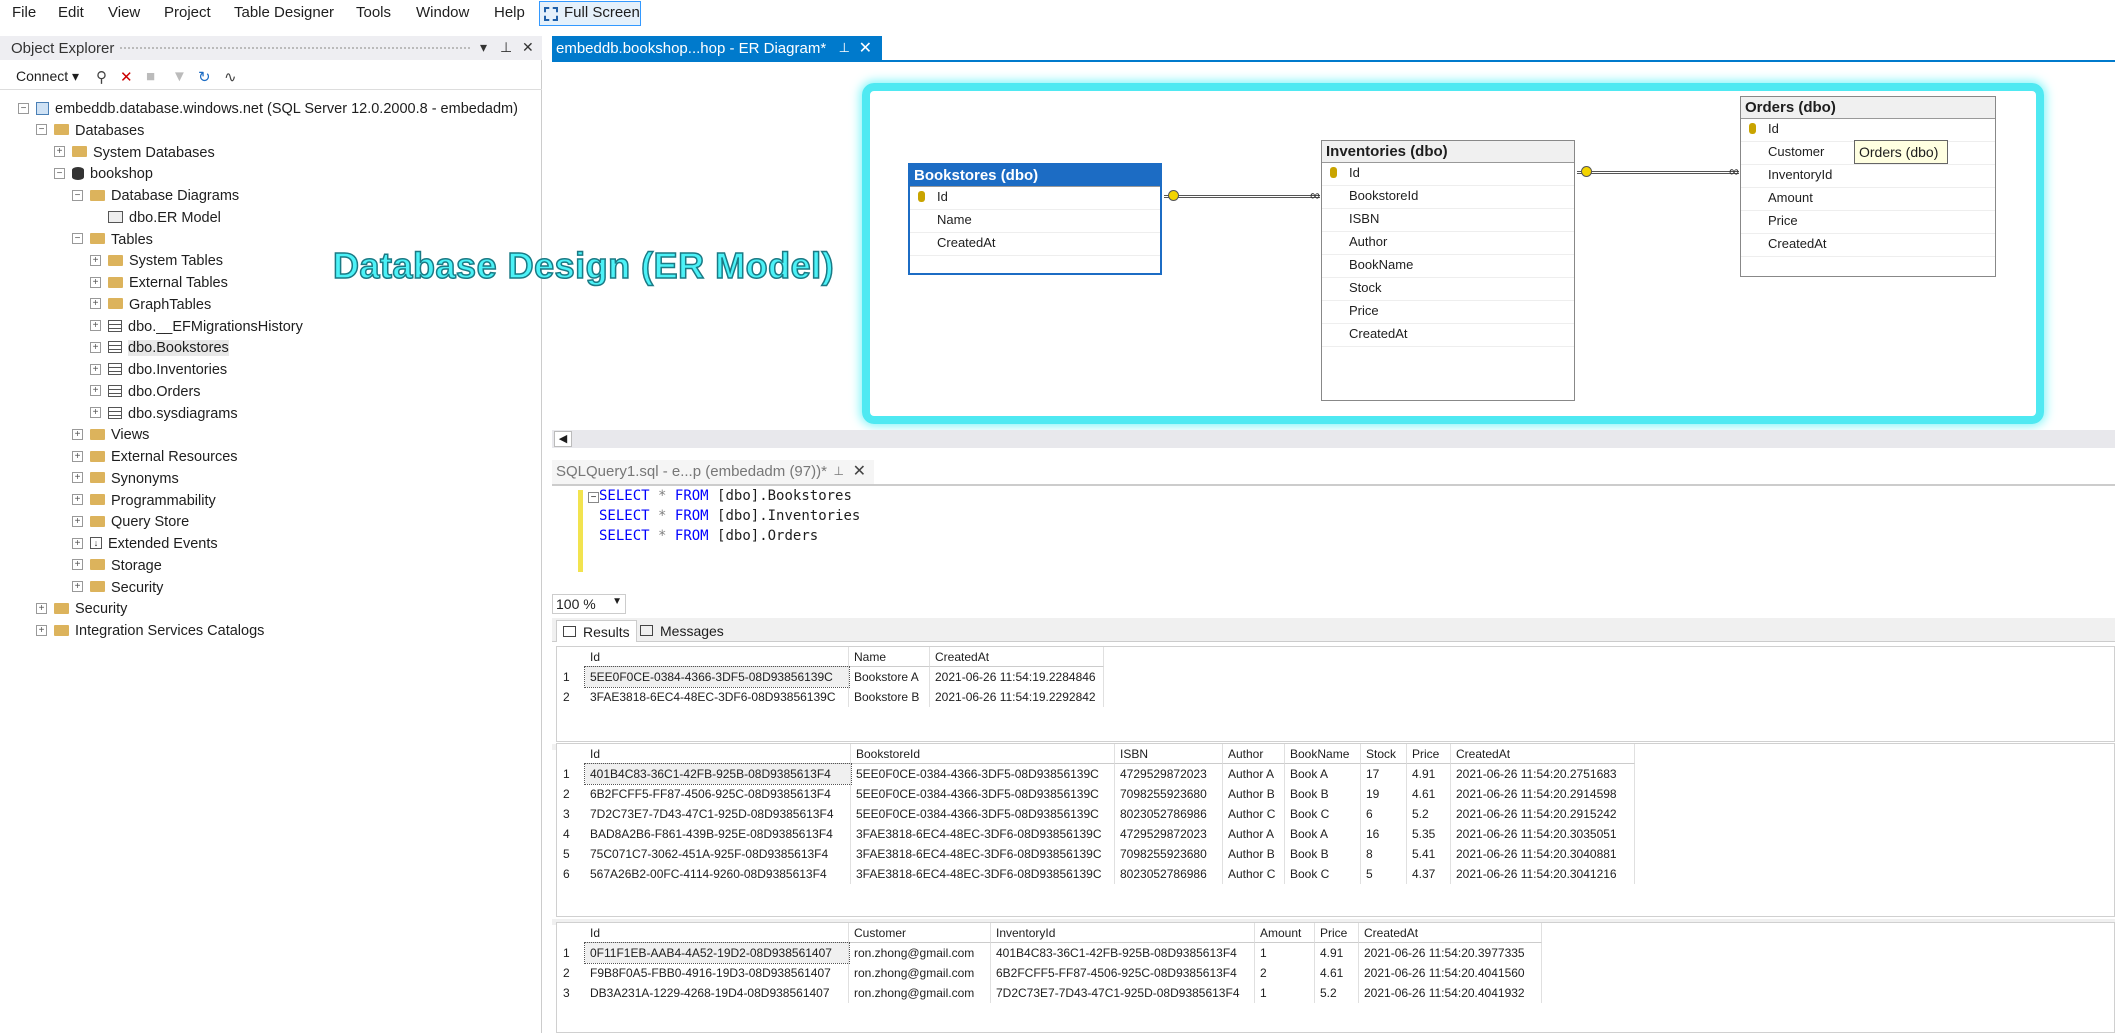 The width and height of the screenshot is (2115, 1033). I want to click on grid-cell: 2021-06-26 11:54:19.2292842, so click(1017, 697).